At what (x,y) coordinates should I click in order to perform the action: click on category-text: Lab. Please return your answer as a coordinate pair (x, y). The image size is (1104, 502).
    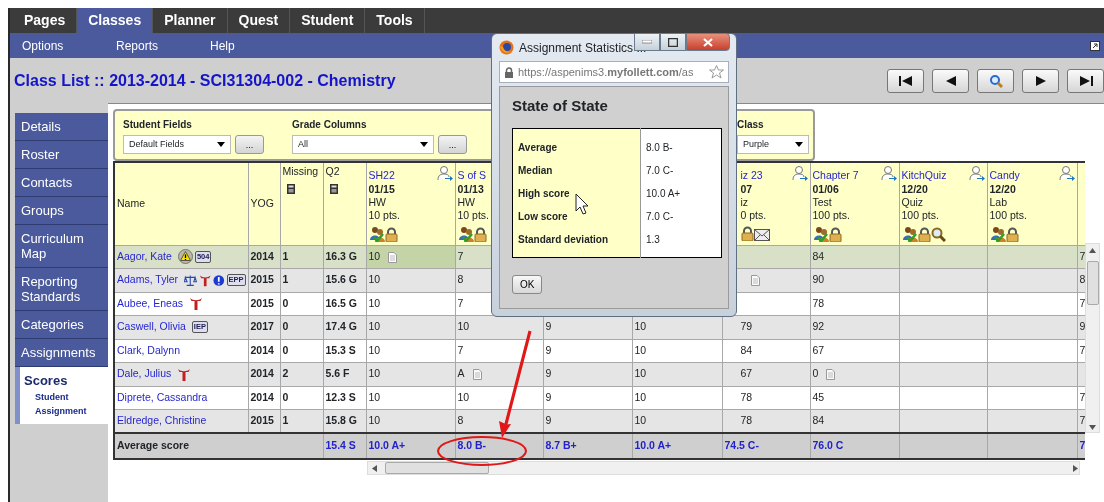
    Looking at the image, I should click on (998, 202).